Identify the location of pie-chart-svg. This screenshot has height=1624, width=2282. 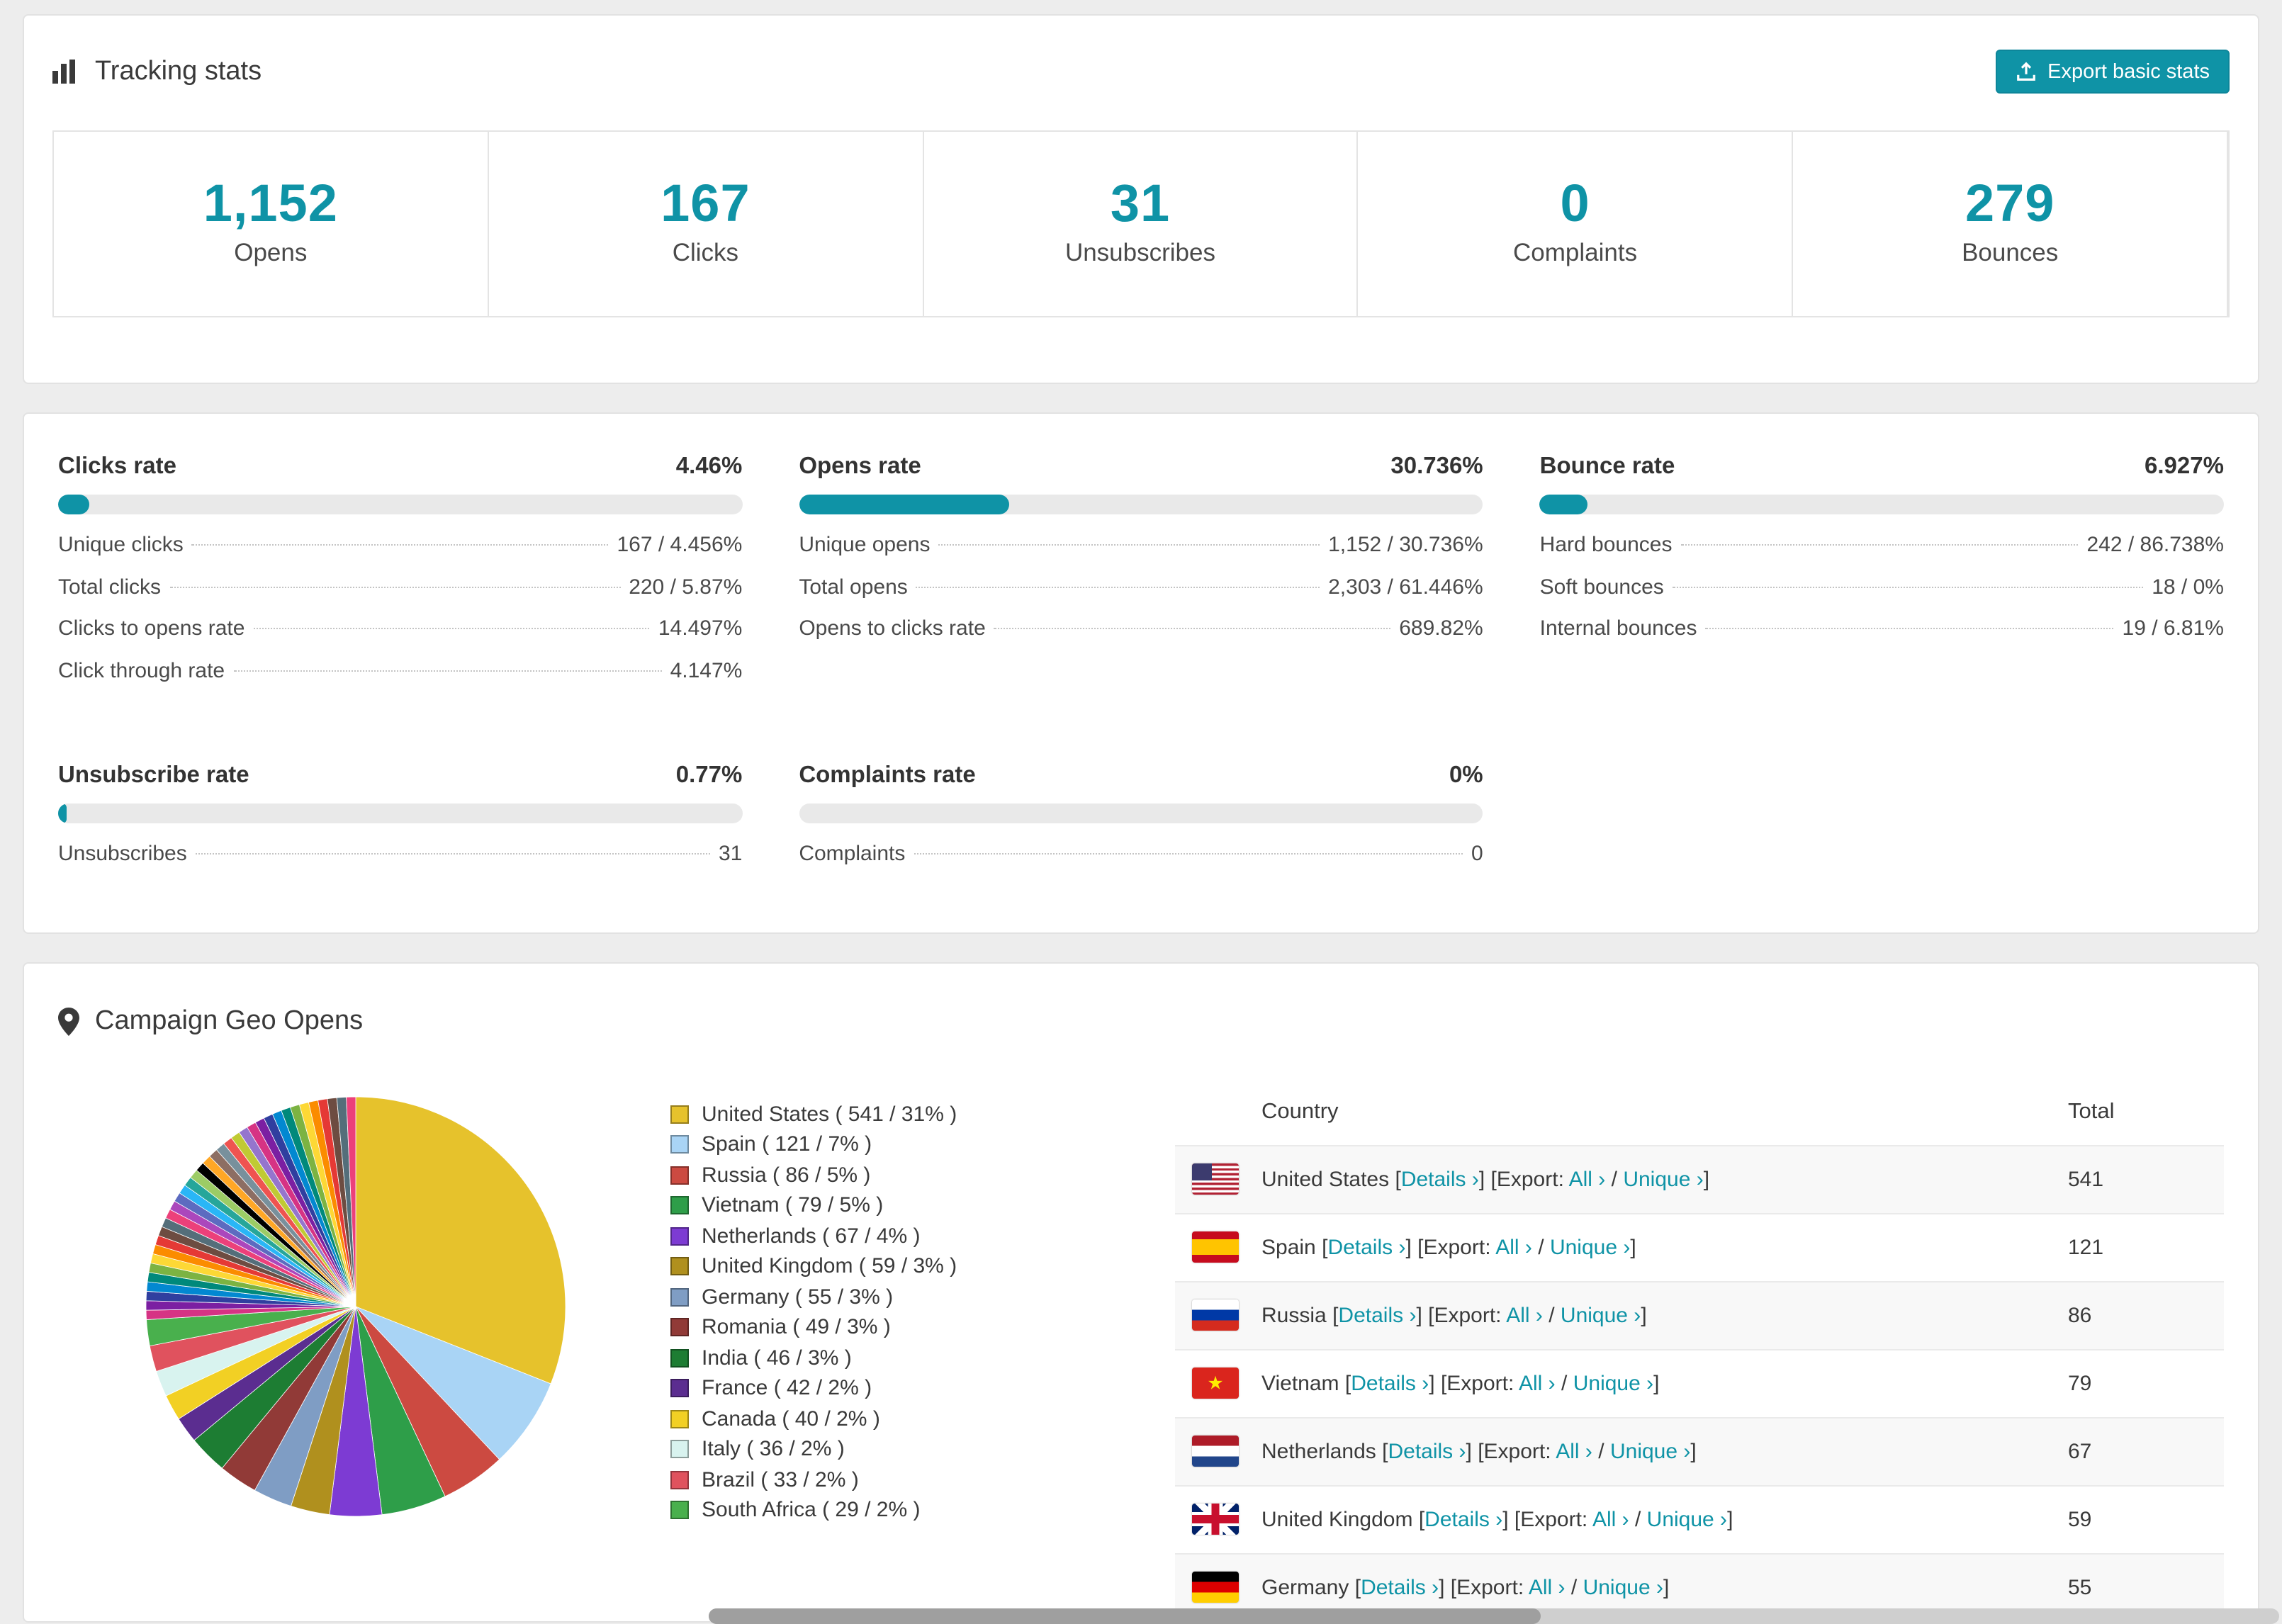
(356, 1305).